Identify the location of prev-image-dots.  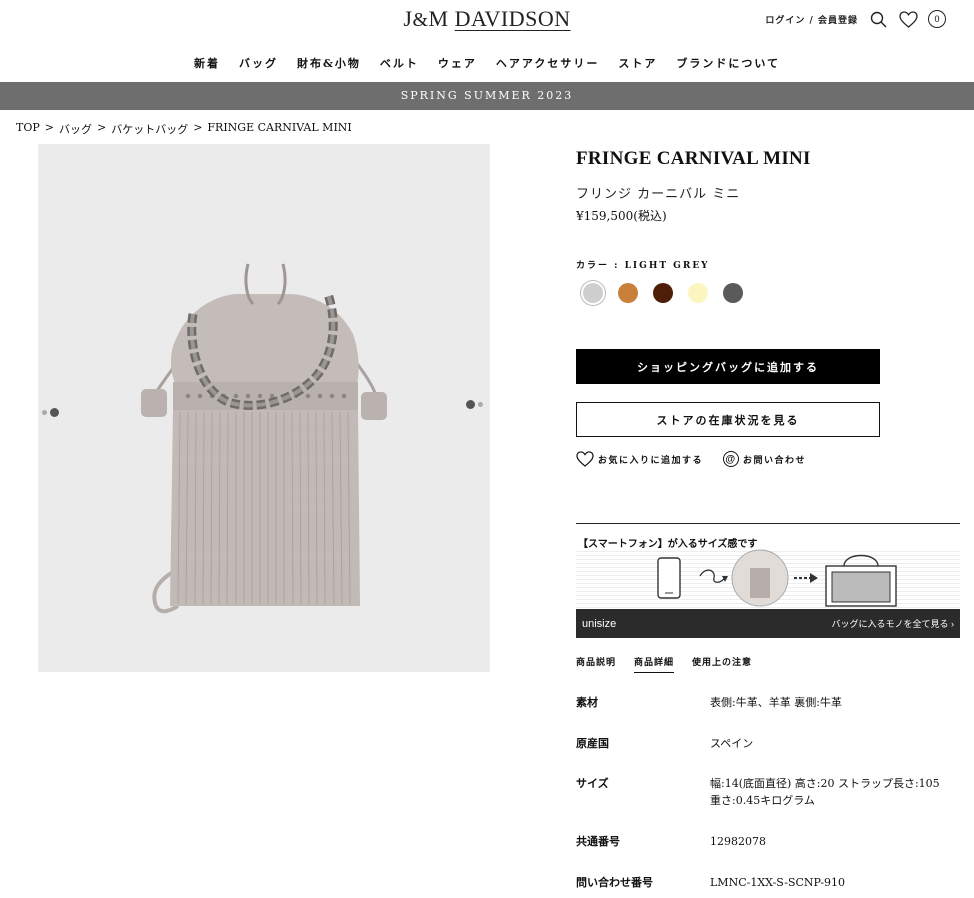
(50, 412).